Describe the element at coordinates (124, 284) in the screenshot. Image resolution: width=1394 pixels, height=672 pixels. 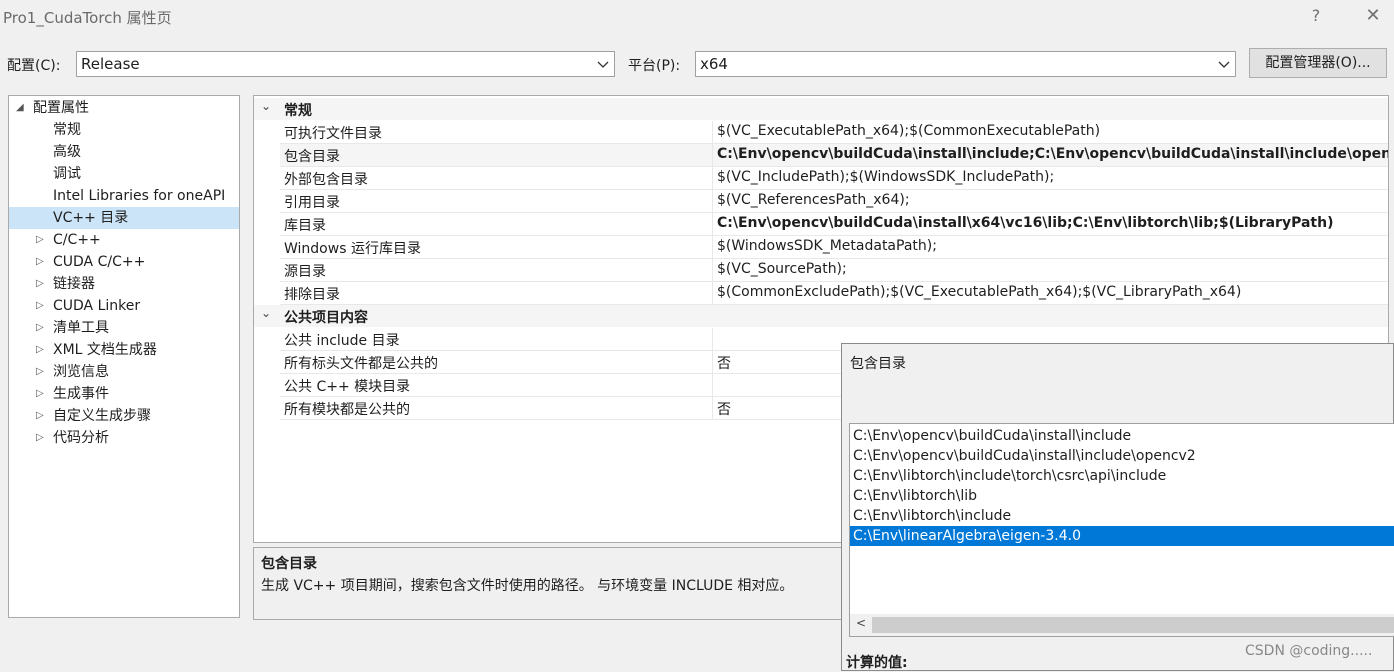
I see `tree-item: ▷ 链接器` at that location.